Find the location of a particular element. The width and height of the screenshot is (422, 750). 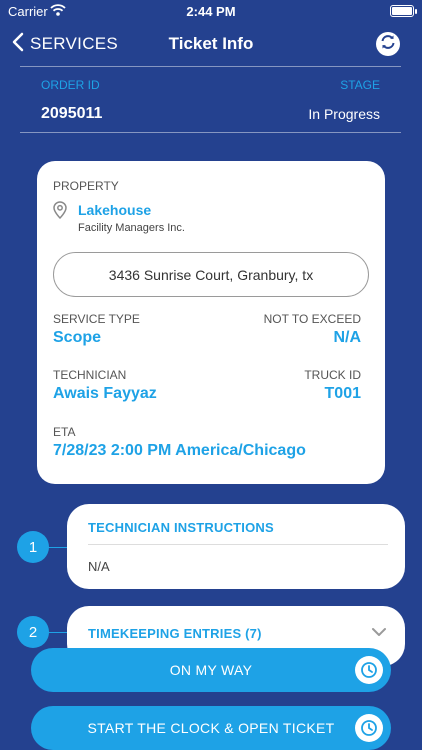

instructions-divider is located at coordinates (238, 544).